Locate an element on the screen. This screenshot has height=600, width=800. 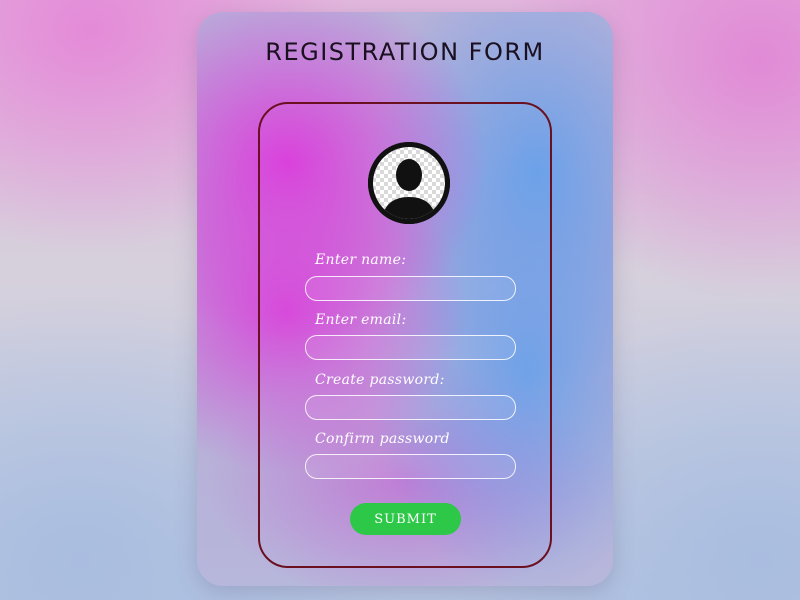
confirm-password-label: Confirm password is located at coordinates (382, 439).